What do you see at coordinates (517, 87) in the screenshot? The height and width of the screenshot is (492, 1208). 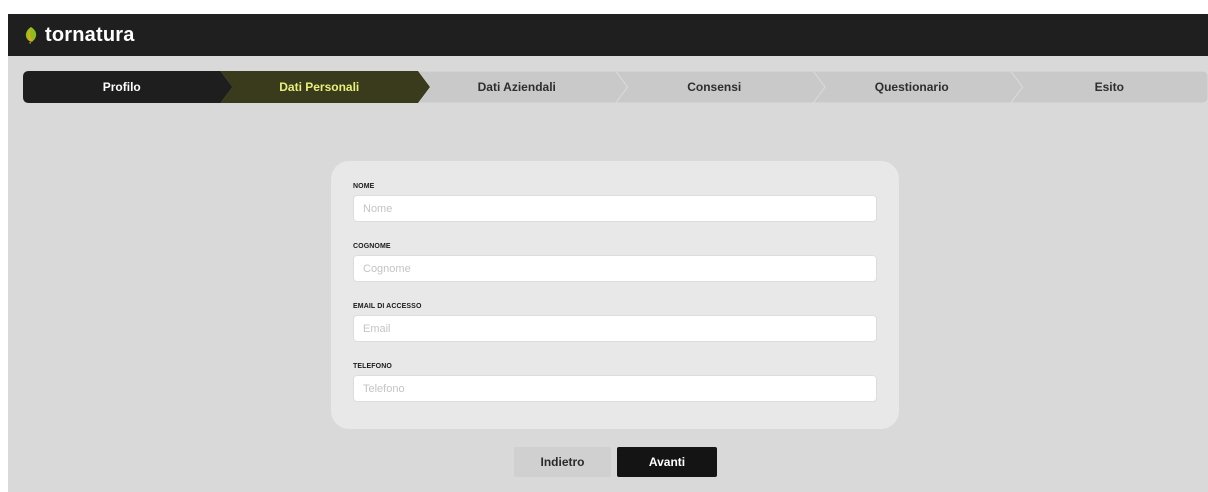 I see `step-dati-aziendali: Dati Aziendali` at bounding box center [517, 87].